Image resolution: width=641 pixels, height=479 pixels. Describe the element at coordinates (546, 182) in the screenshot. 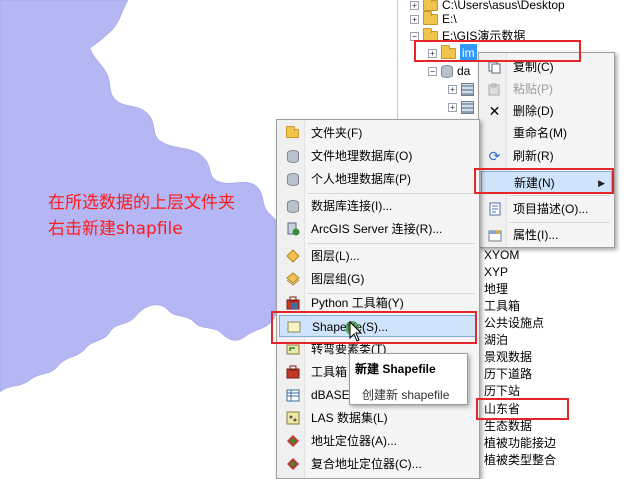

I see `menu-item-new: 新建(N) ▶` at that location.